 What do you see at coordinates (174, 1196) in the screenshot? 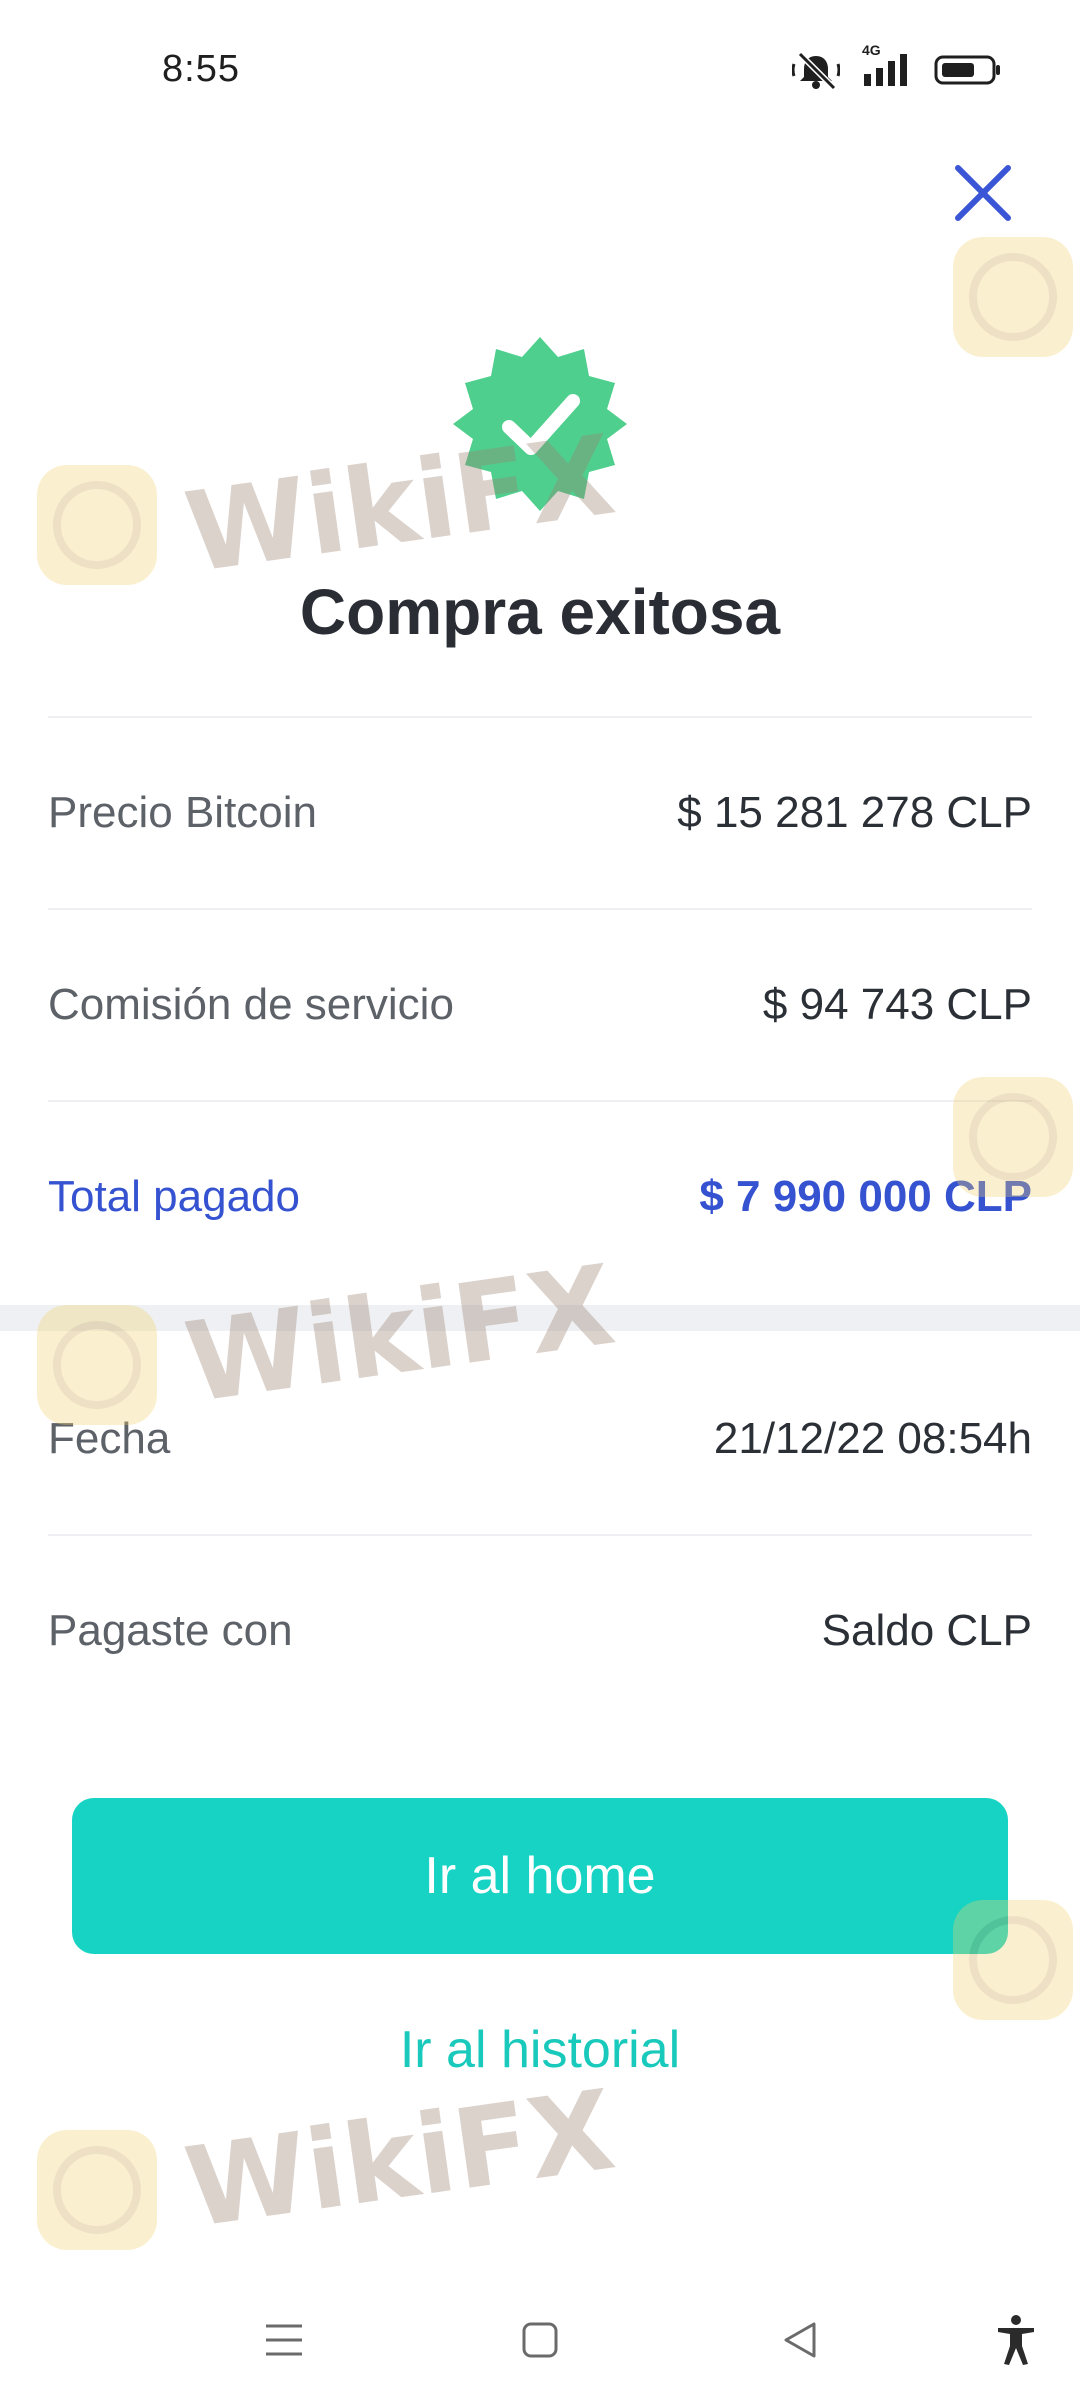
I see `detail-label: Total pagado` at bounding box center [174, 1196].